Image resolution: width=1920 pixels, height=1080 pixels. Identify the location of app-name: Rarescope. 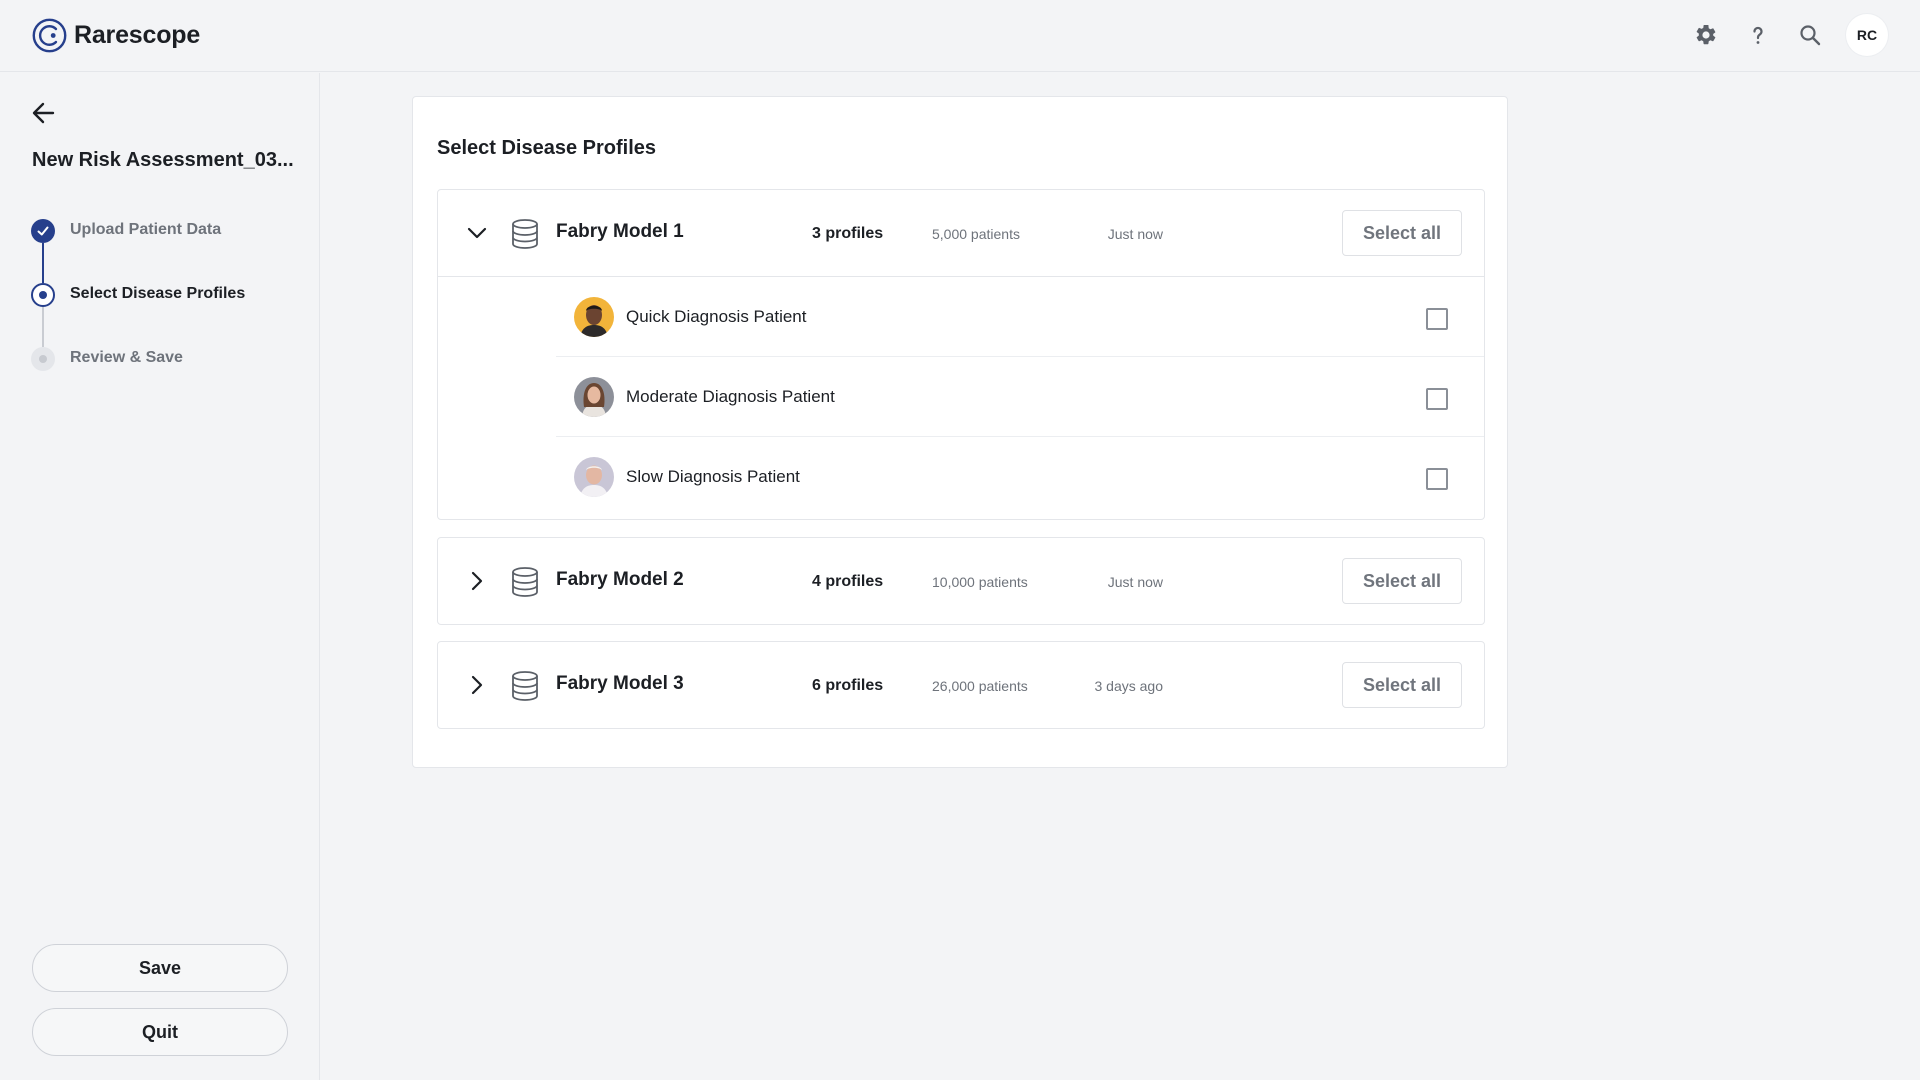
(137, 34).